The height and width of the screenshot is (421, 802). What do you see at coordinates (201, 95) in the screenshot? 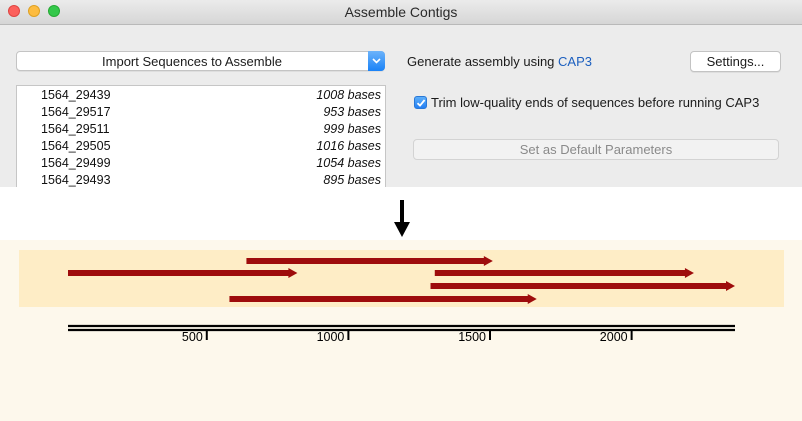
I see `list-item: 1564_29439 1008 bases` at bounding box center [201, 95].